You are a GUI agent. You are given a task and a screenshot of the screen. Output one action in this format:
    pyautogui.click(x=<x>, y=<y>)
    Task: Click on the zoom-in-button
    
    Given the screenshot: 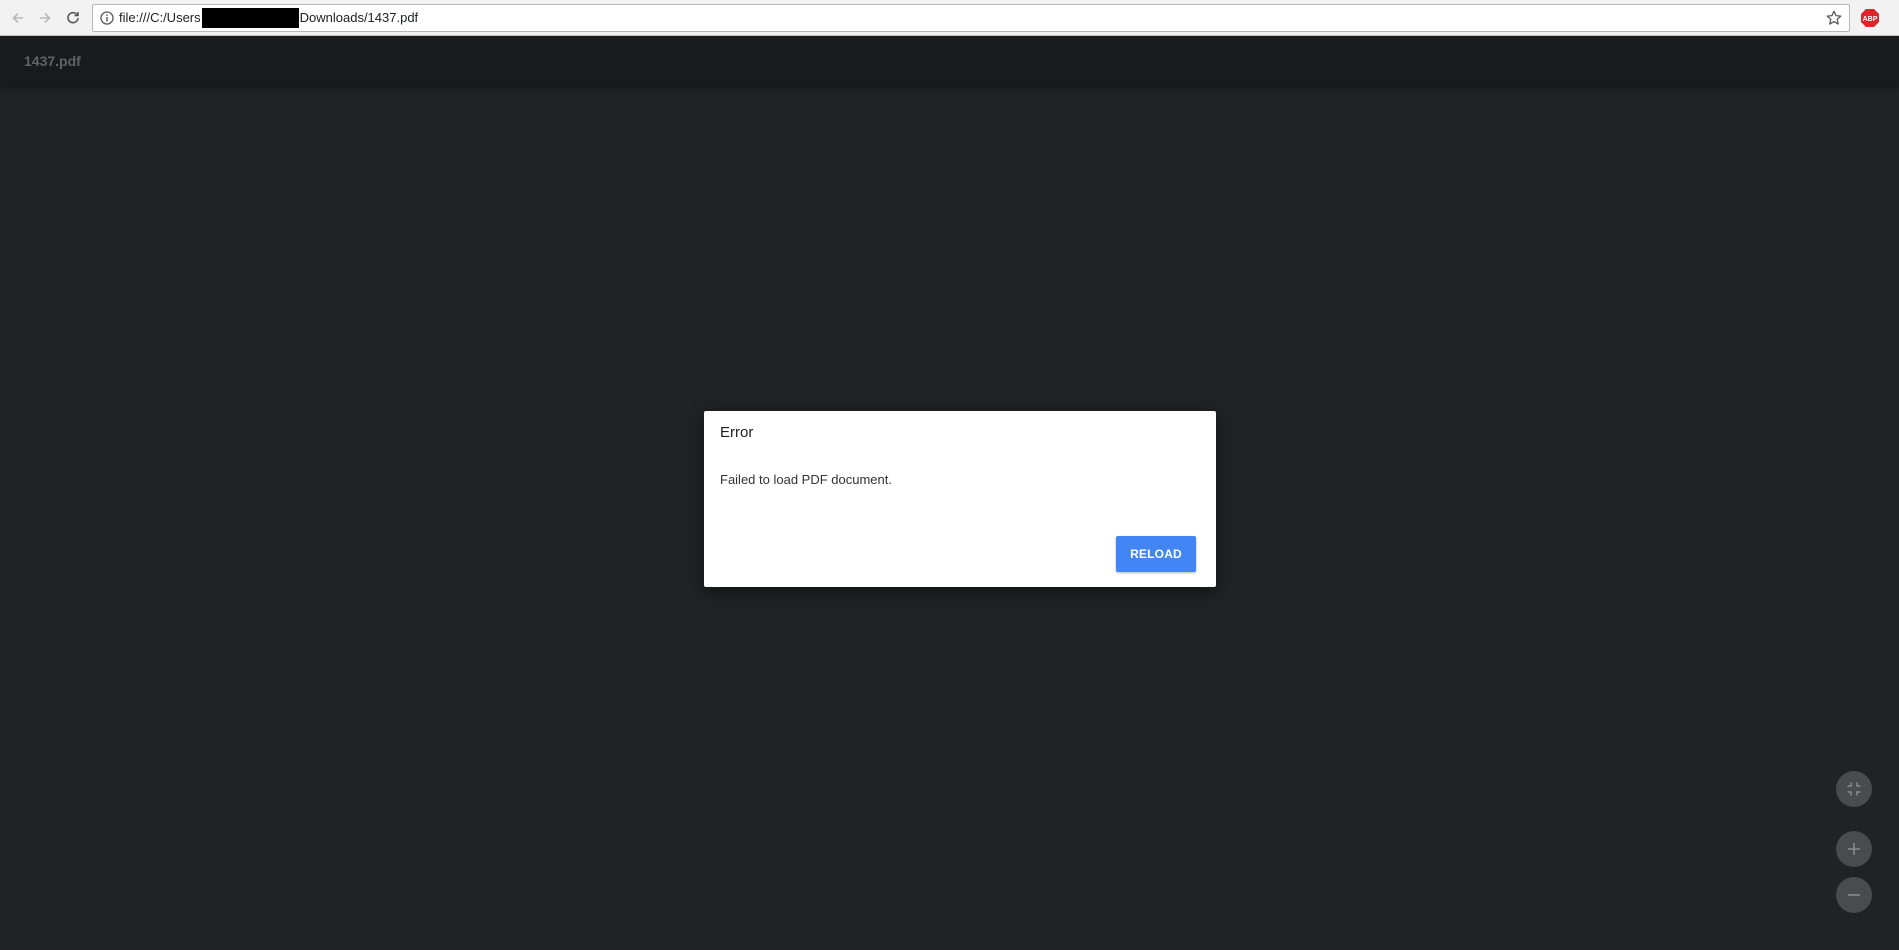 What is the action you would take?
    pyautogui.click(x=1854, y=849)
    